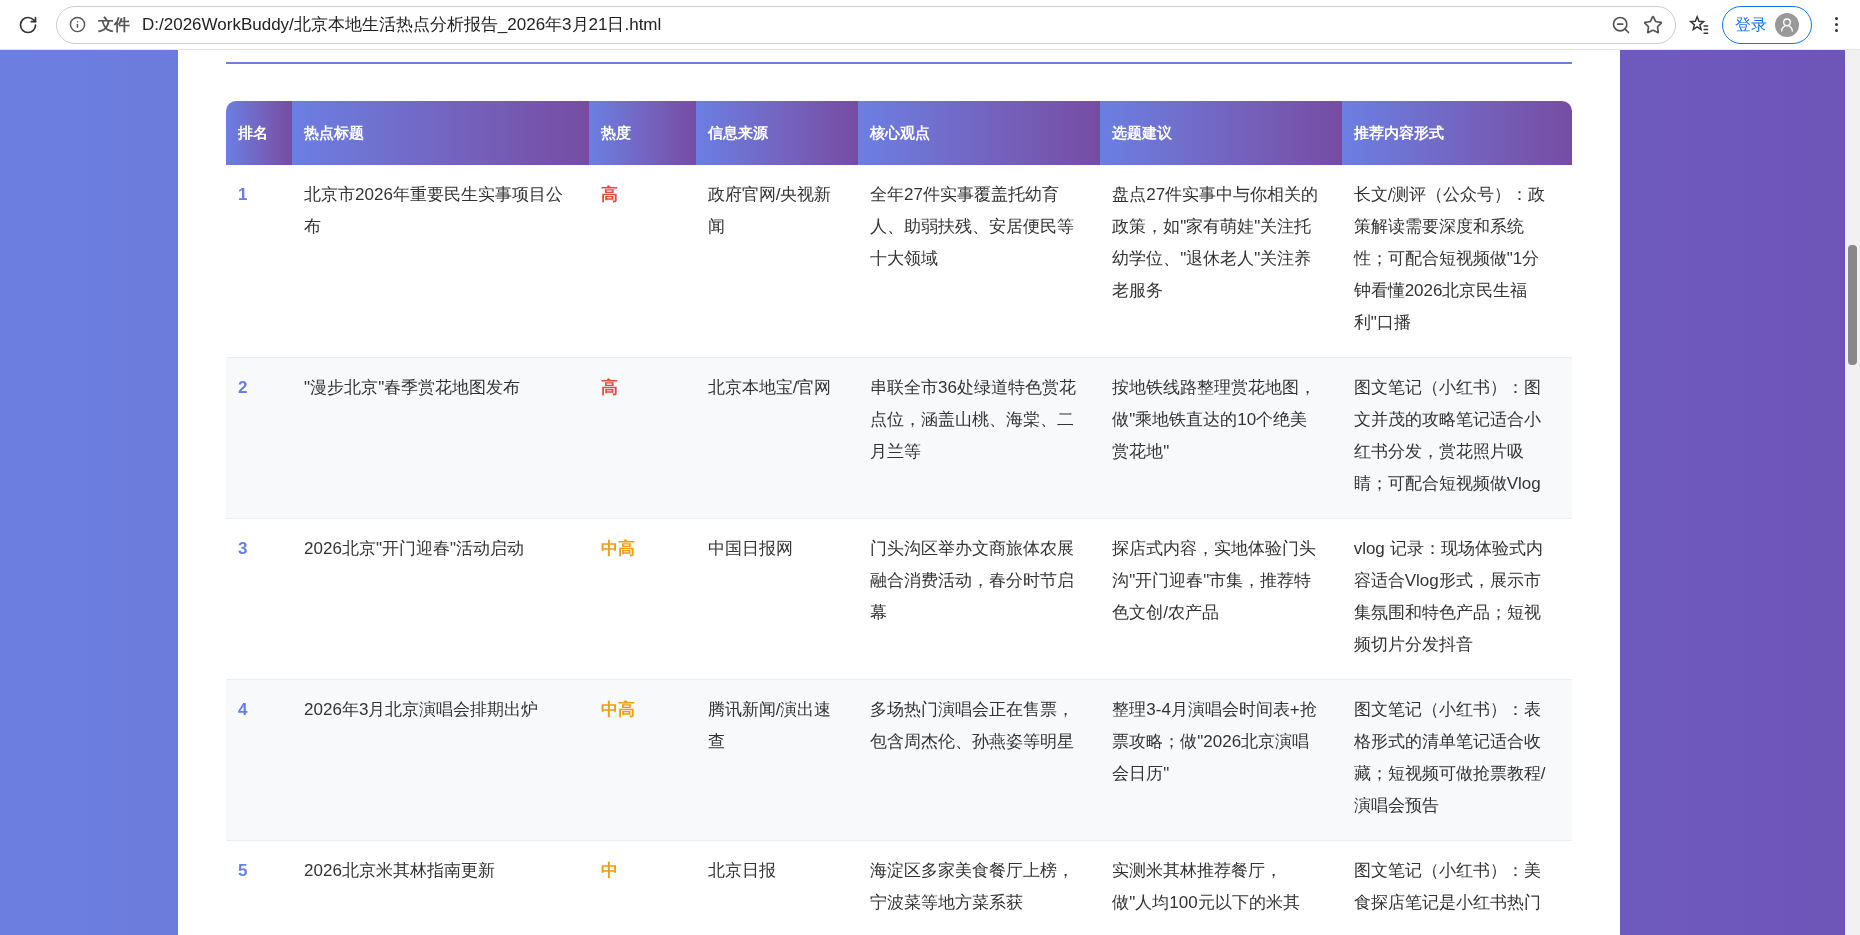  What do you see at coordinates (776, 438) in the screenshot?
I see `source-cell: 北京本地宝/官网` at bounding box center [776, 438].